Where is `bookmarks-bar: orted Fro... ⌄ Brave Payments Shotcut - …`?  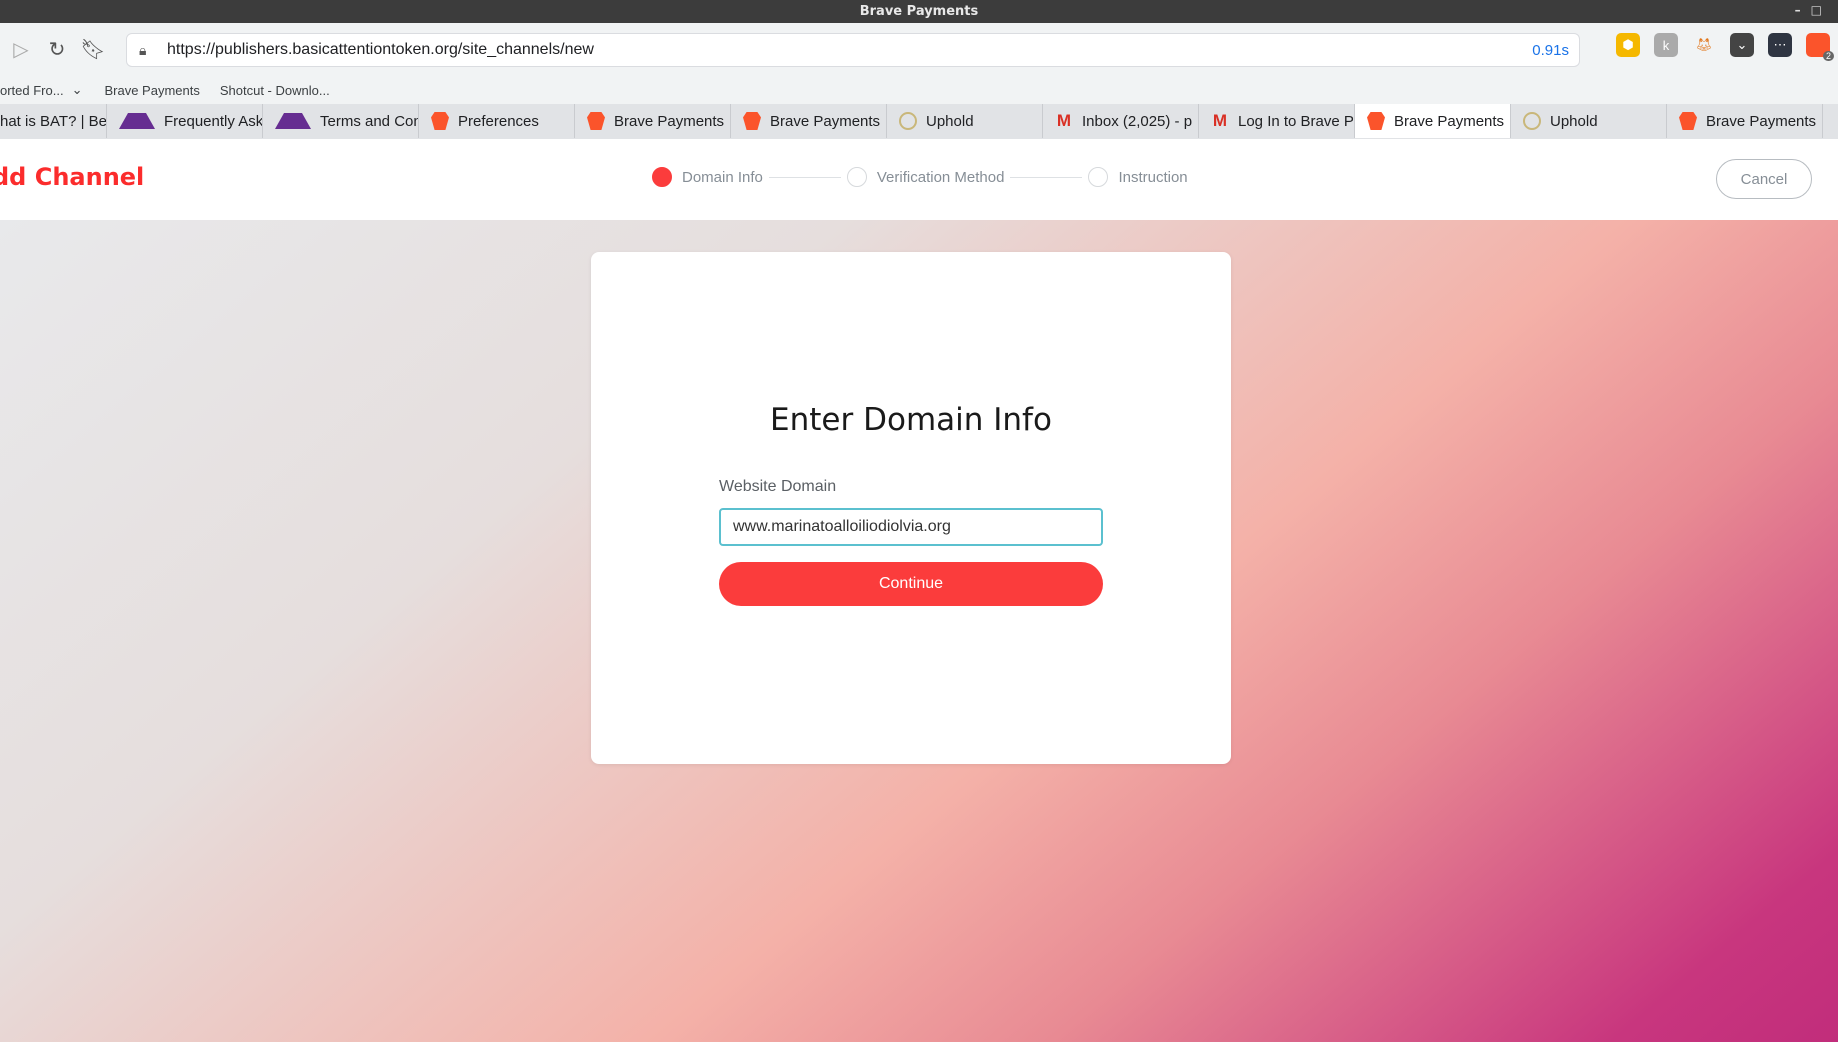
bookmarks-bar: orted Fro... ⌄ Brave Payments Shotcut - … is located at coordinates (919, 90).